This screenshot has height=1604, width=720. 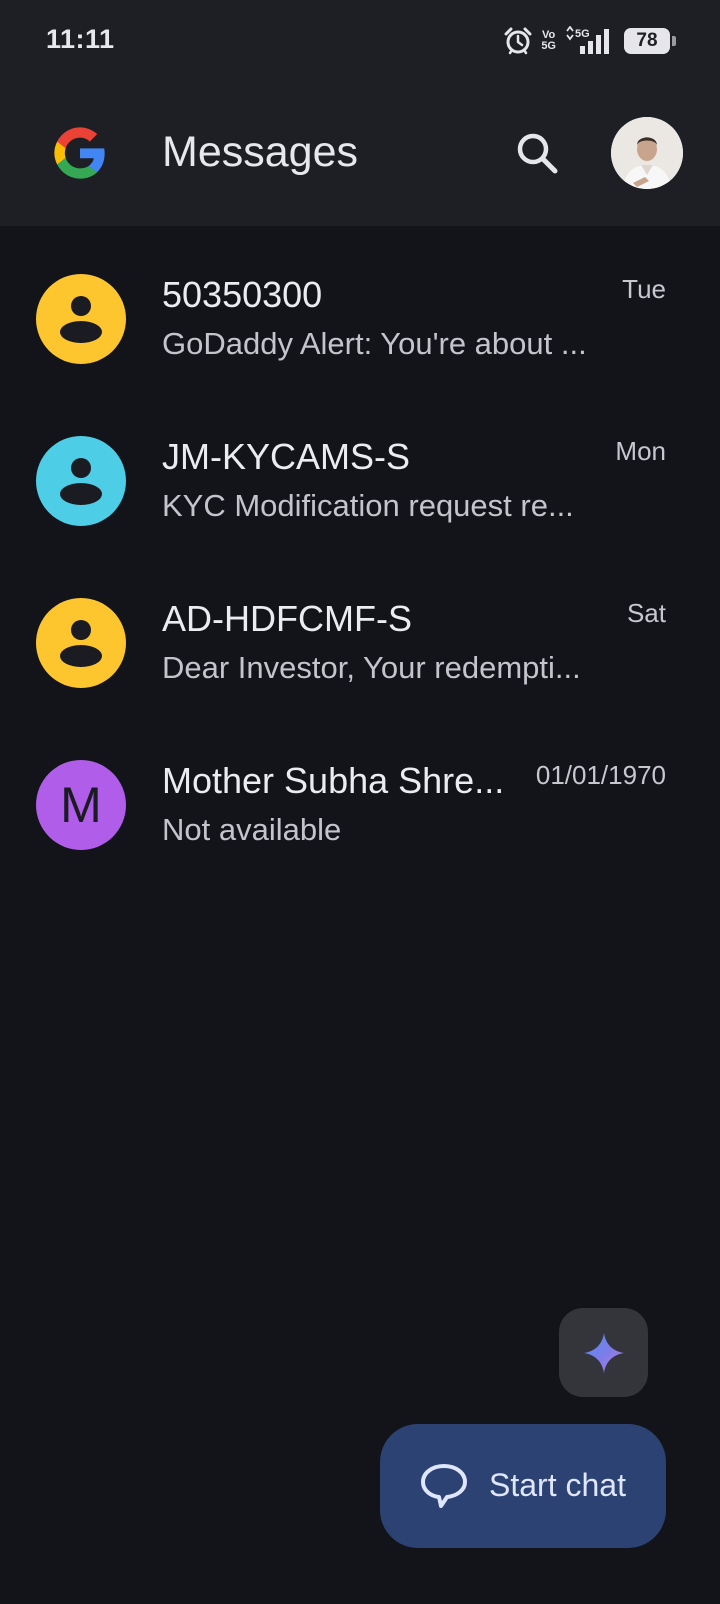 I want to click on contact-name: JM-KYCAMS-S, so click(x=286, y=456).